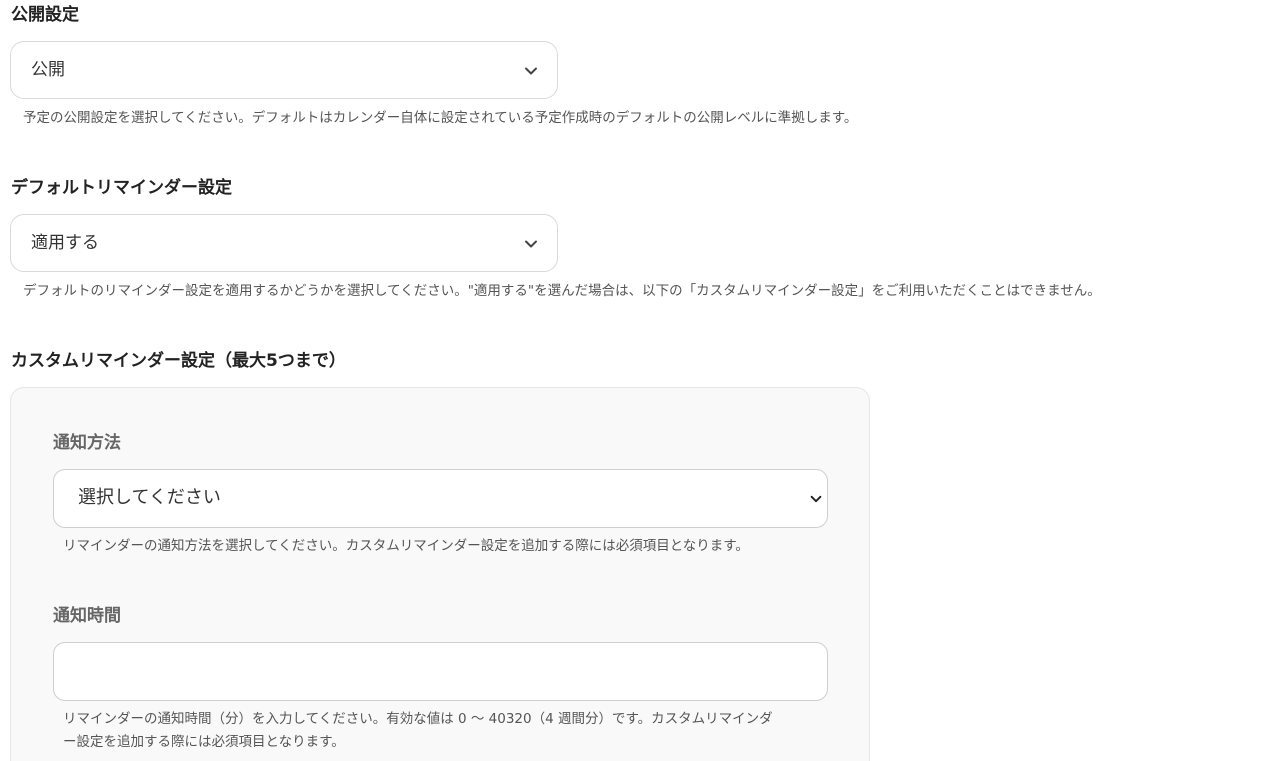 Image resolution: width=1278 pixels, height=761 pixels. I want to click on default-reminder-select: 適用する, so click(284, 243).